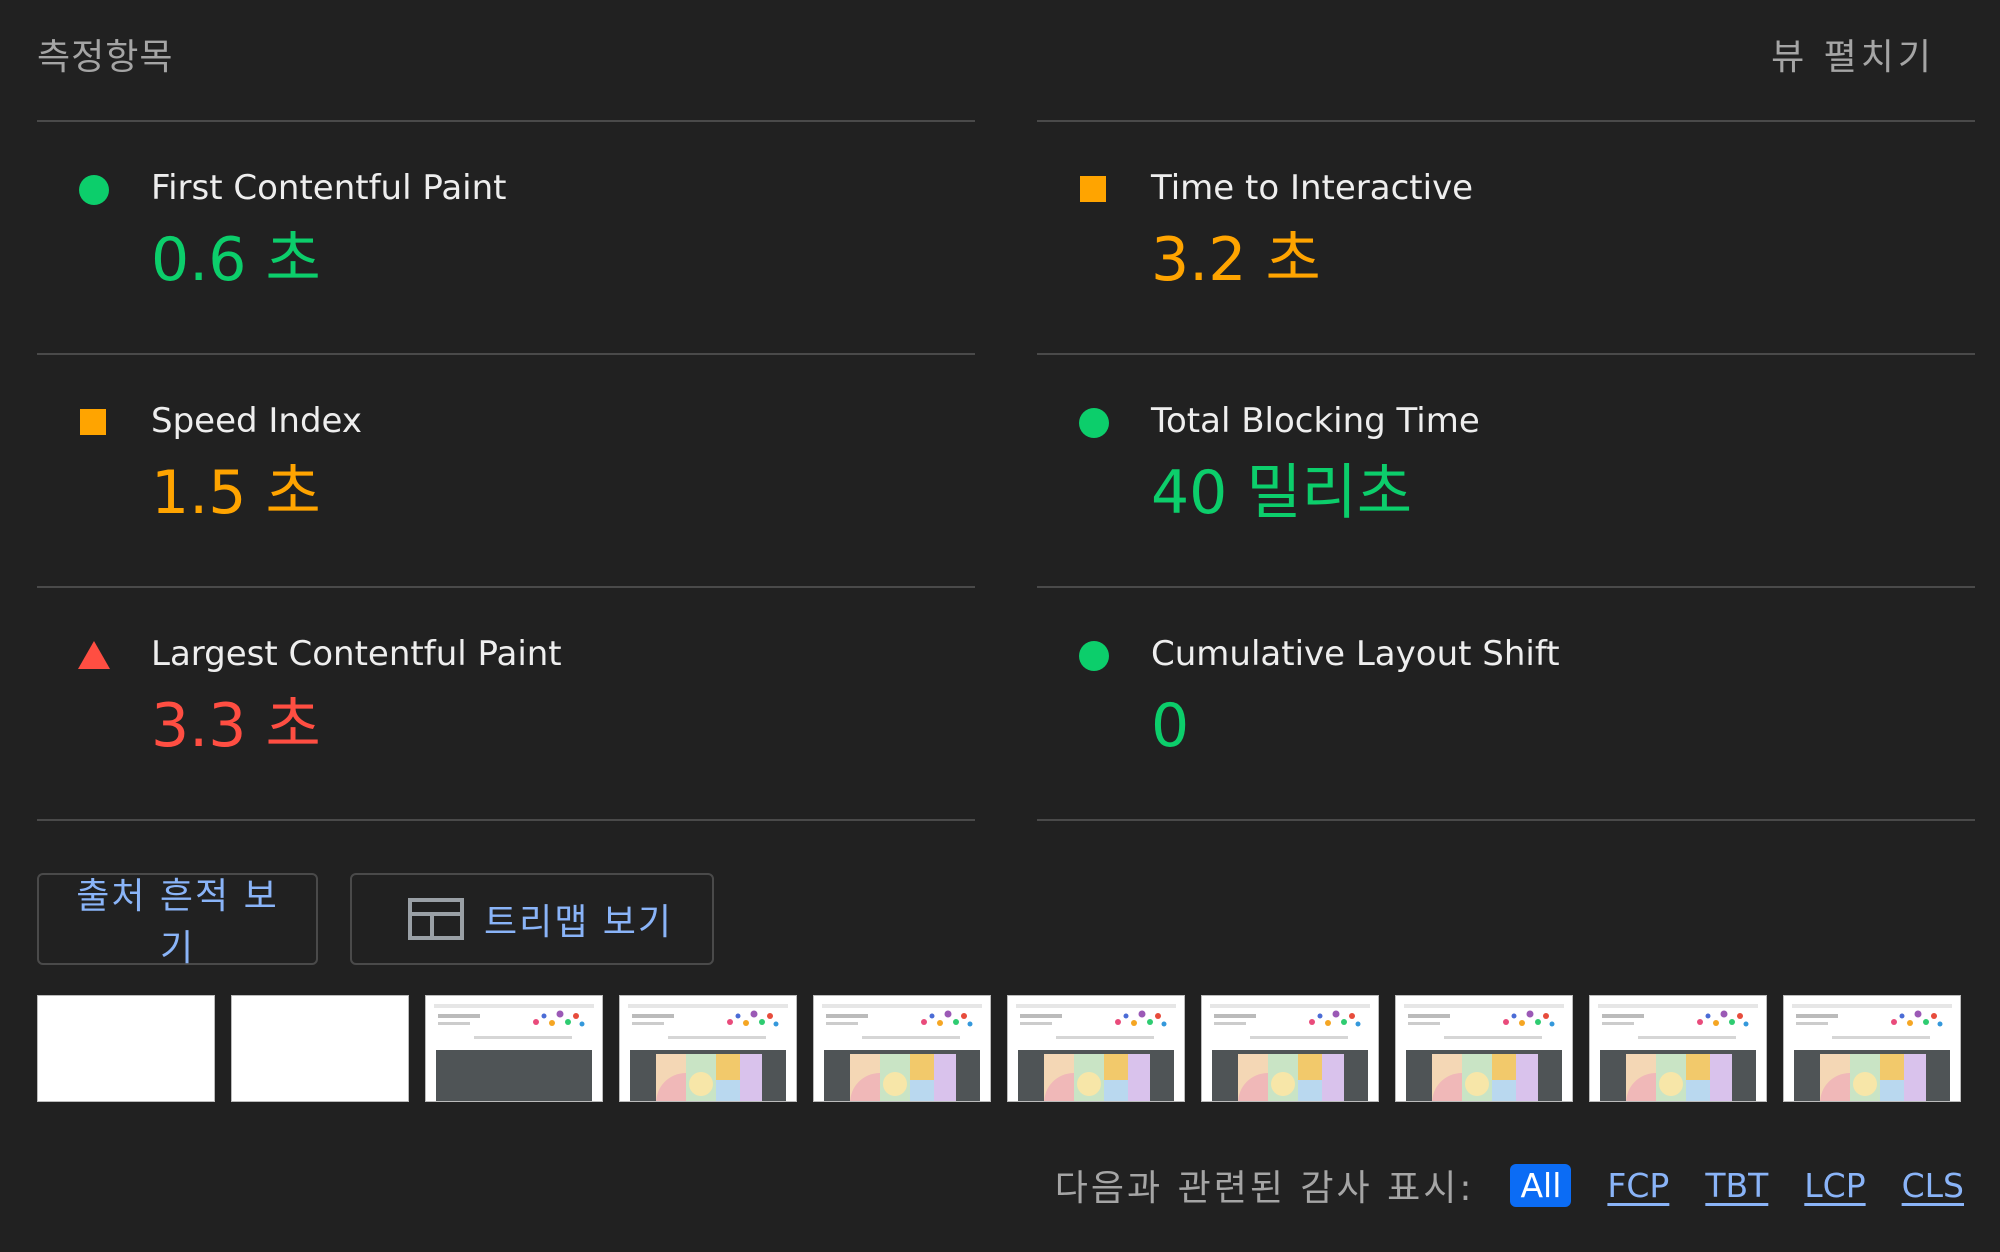 The width and height of the screenshot is (2000, 1252). Describe the element at coordinates (1282, 493) in the screenshot. I see `metric-value: 40 밀리초` at that location.